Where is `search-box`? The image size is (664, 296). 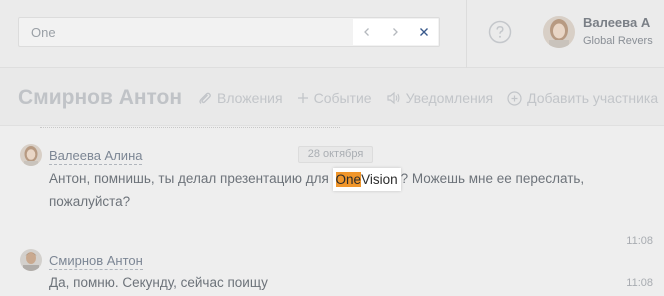
search-box is located at coordinates (229, 32).